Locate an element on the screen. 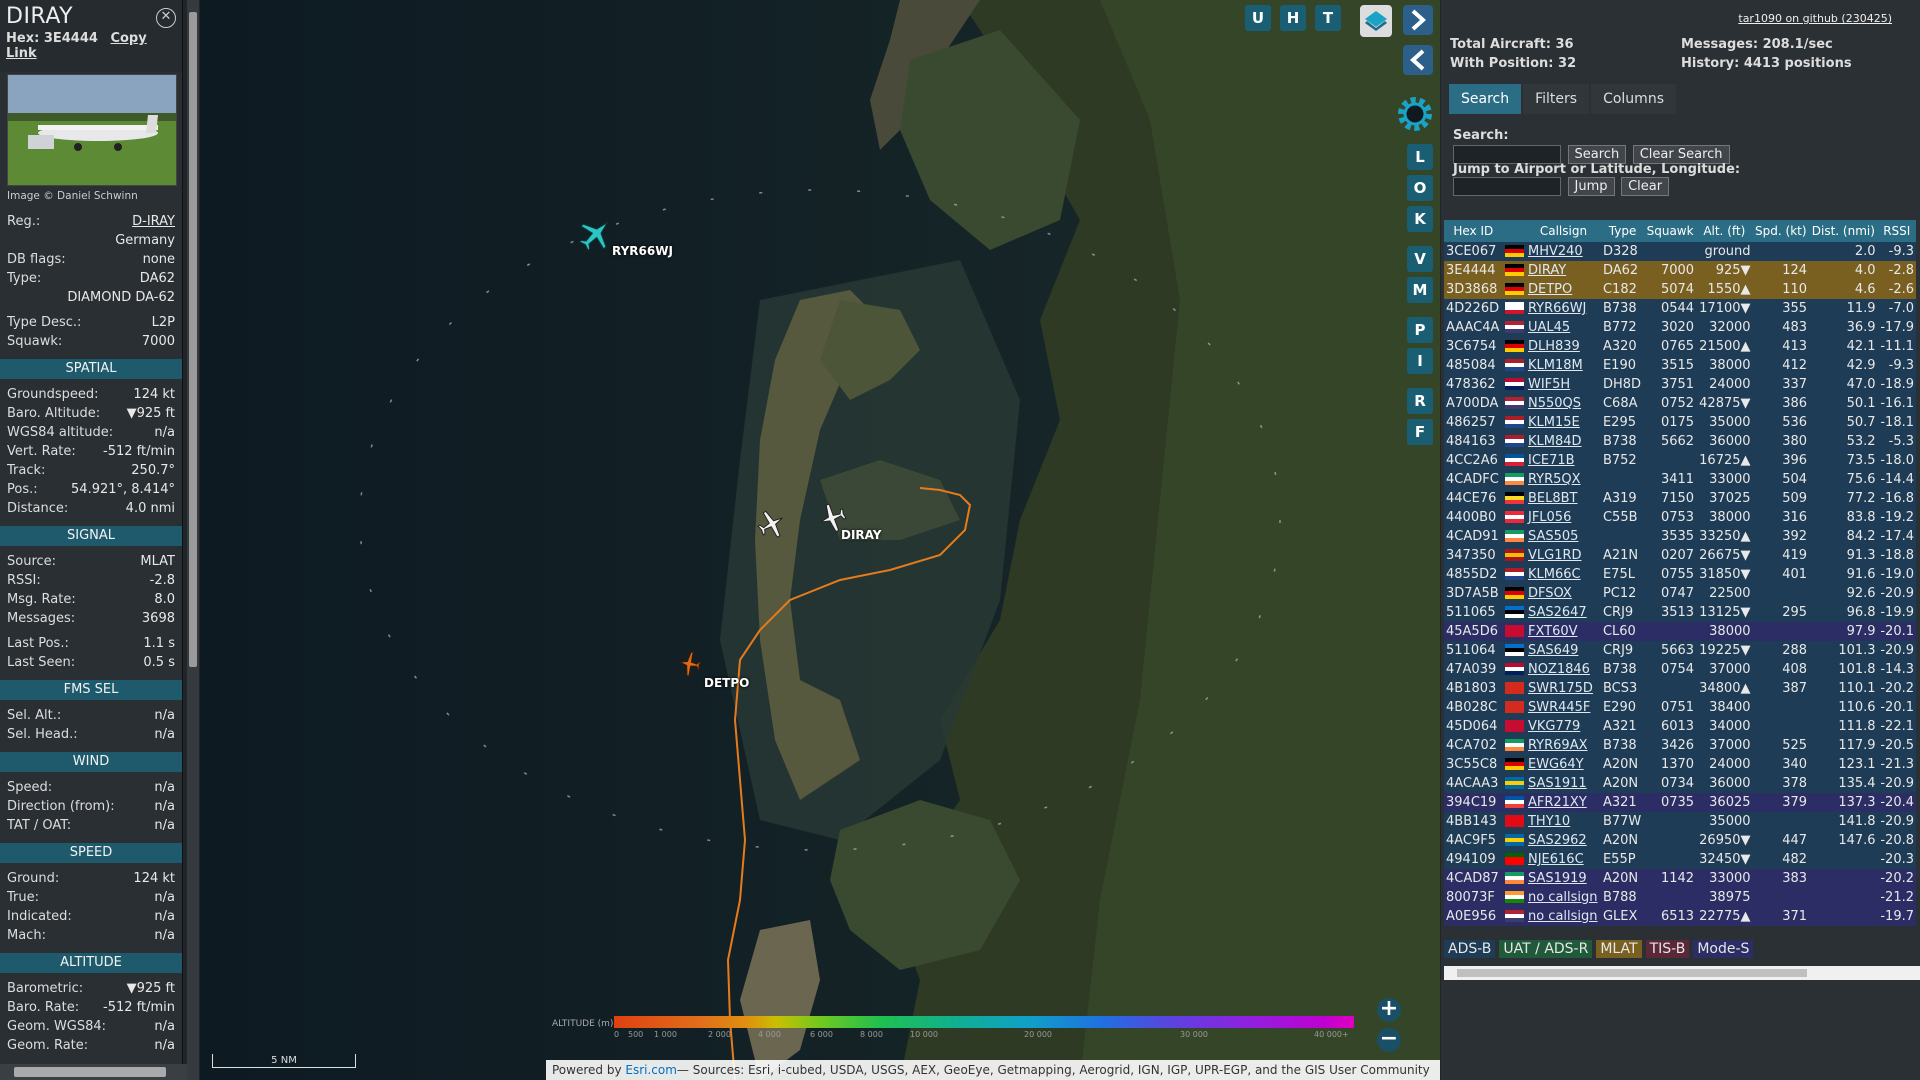 Image resolution: width=1920 pixels, height=1080 pixels. o-button: O is located at coordinates (1420, 188).